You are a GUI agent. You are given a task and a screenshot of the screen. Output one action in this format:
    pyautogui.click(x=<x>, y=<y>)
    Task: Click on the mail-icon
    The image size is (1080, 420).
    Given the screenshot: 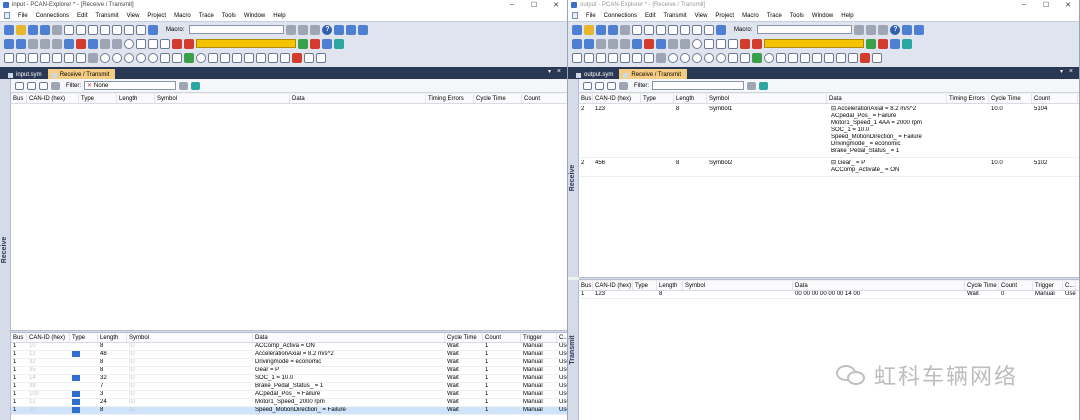 What is the action you would take?
    pyautogui.click(x=19, y=85)
    